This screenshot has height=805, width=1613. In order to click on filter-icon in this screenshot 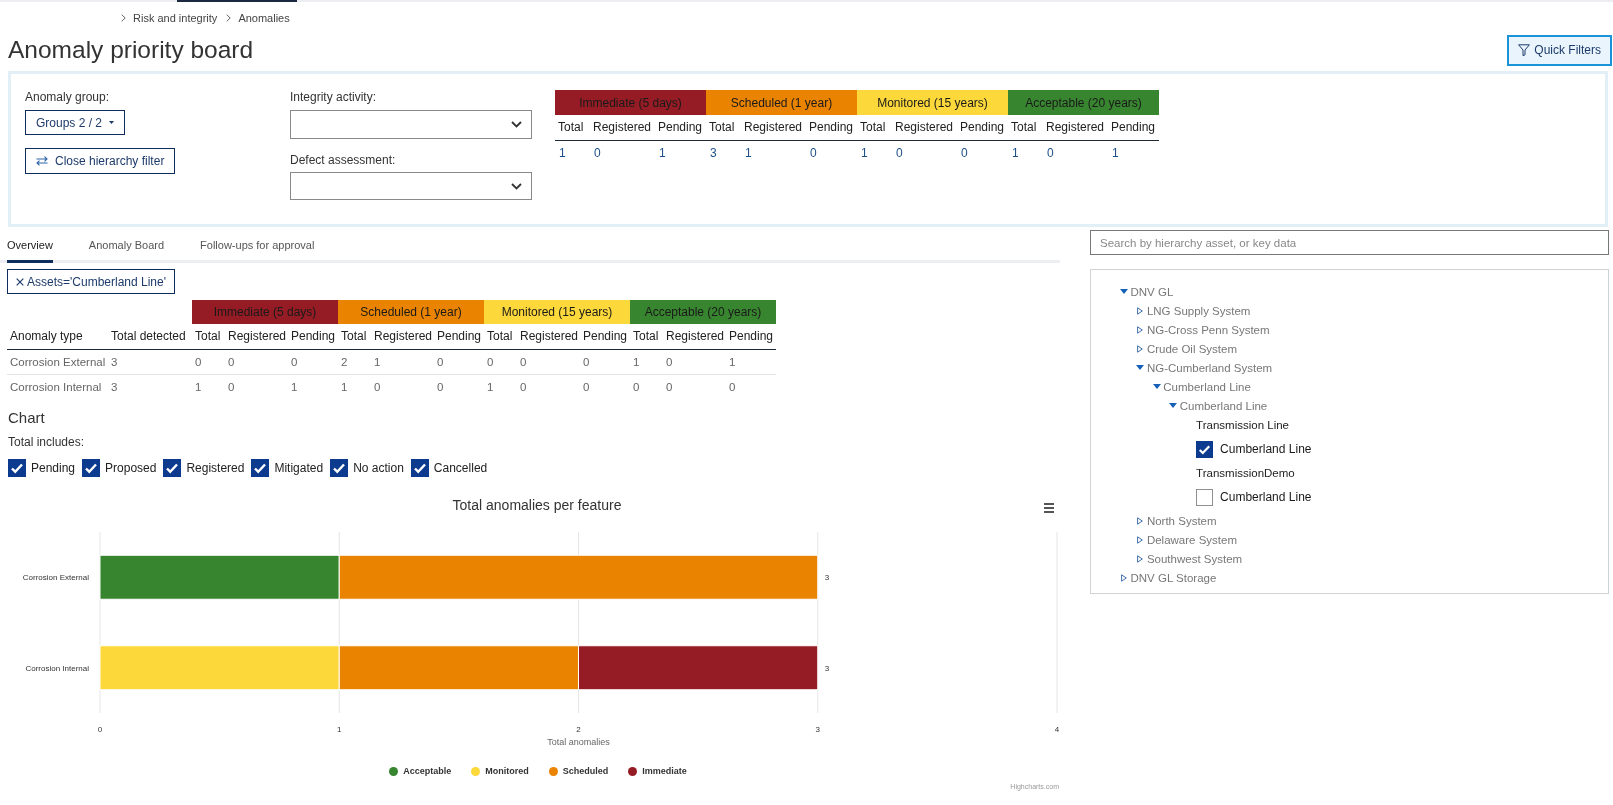, I will do `click(1524, 50)`.